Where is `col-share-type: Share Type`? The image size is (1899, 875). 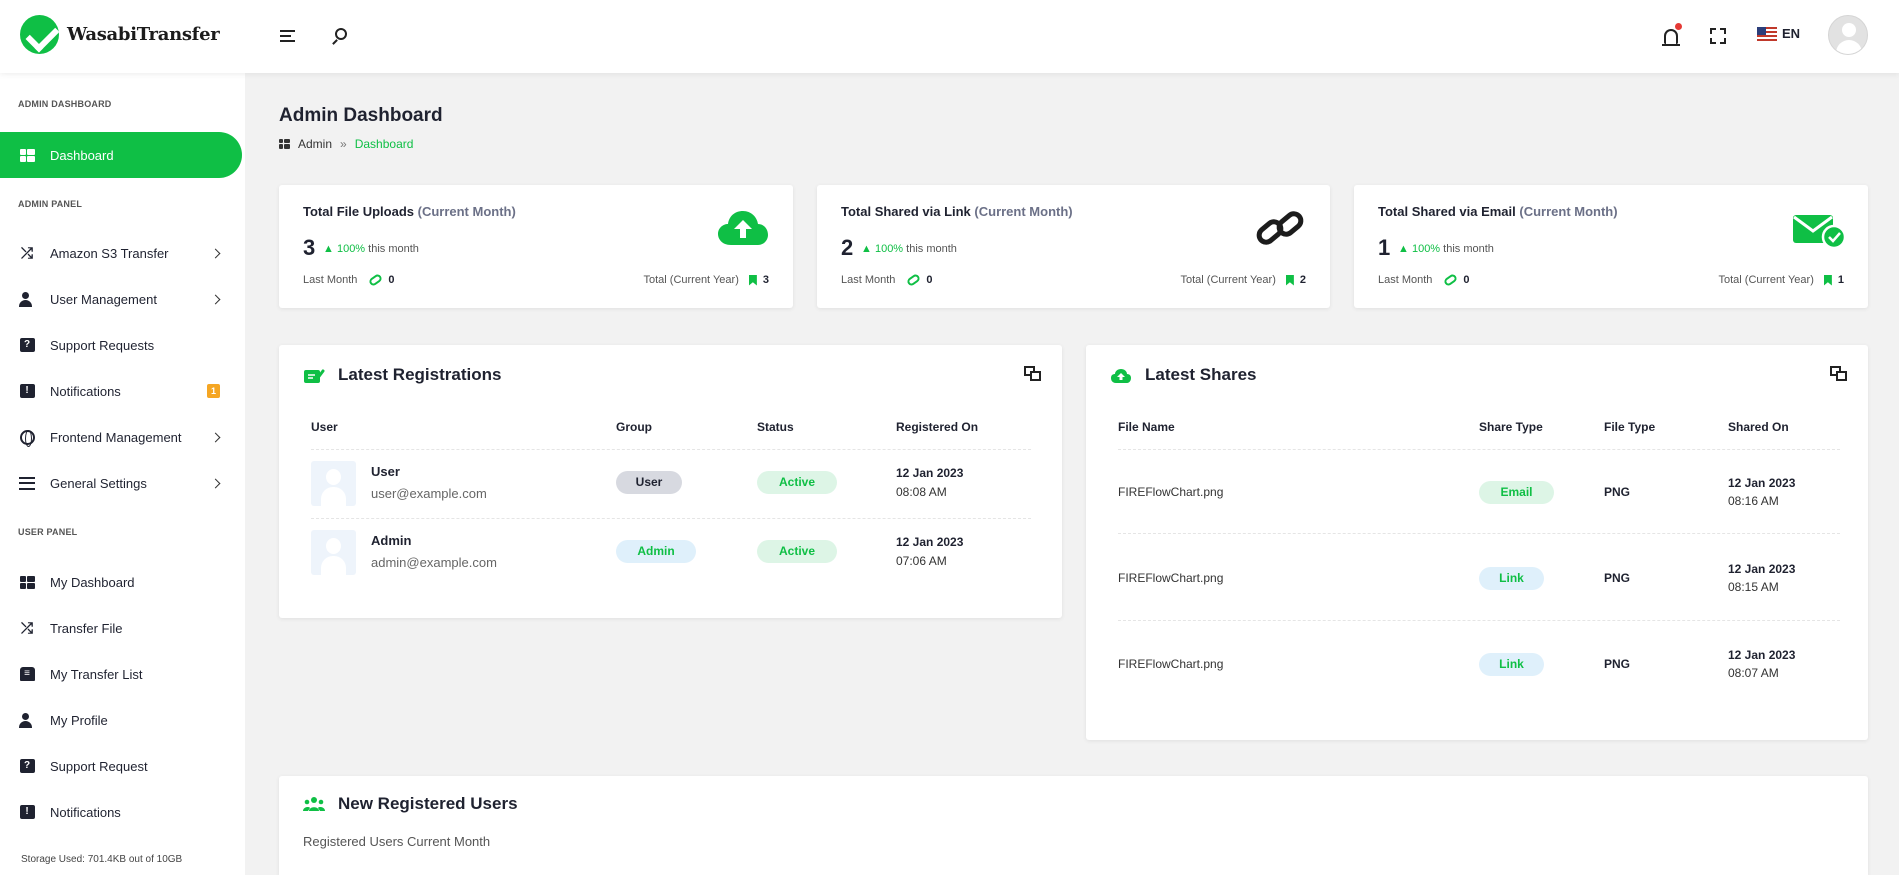 col-share-type: Share Type is located at coordinates (1511, 427).